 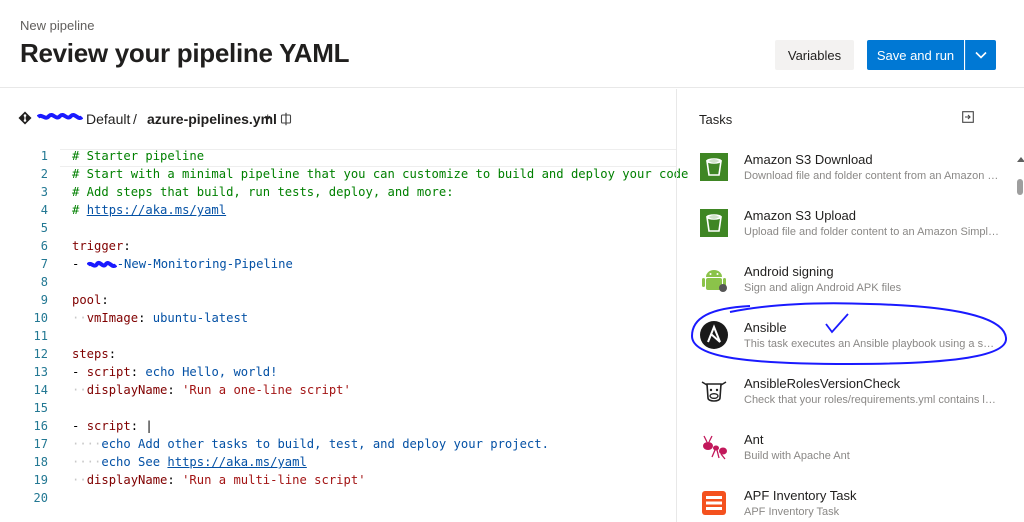 I want to click on save-options-dropdown-button, so click(x=980, y=55).